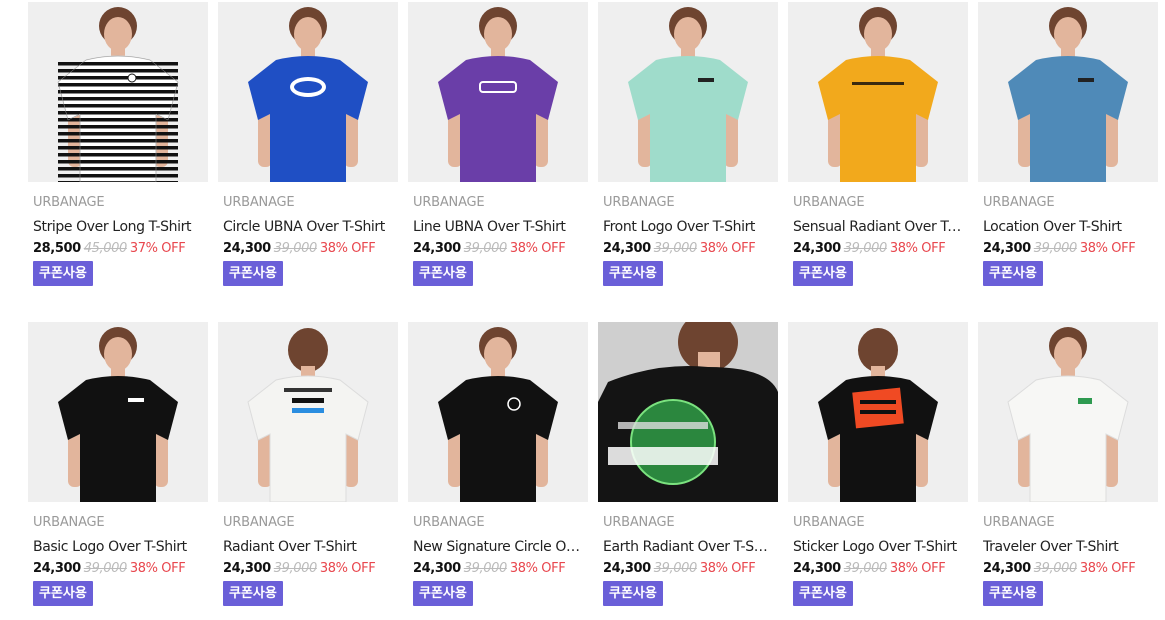 The width and height of the screenshot is (1165, 620). What do you see at coordinates (57, 248) in the screenshot?
I see `sale-price: 28,500` at bounding box center [57, 248].